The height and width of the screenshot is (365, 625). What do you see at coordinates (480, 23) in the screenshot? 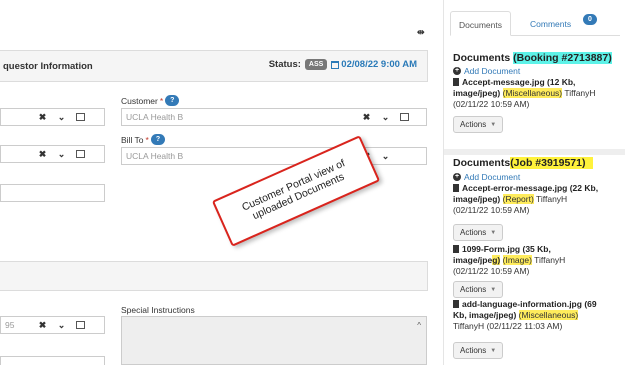
I see `tab-documents: Documents` at bounding box center [480, 23].